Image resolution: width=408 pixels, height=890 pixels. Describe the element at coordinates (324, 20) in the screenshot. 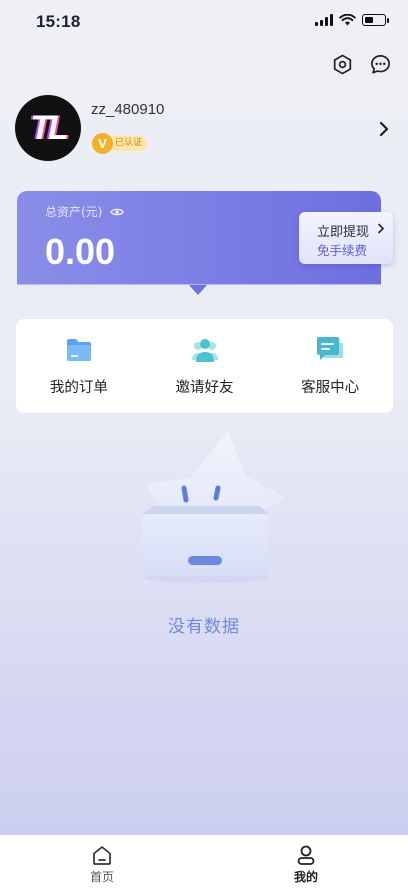

I see `signal-icon` at that location.